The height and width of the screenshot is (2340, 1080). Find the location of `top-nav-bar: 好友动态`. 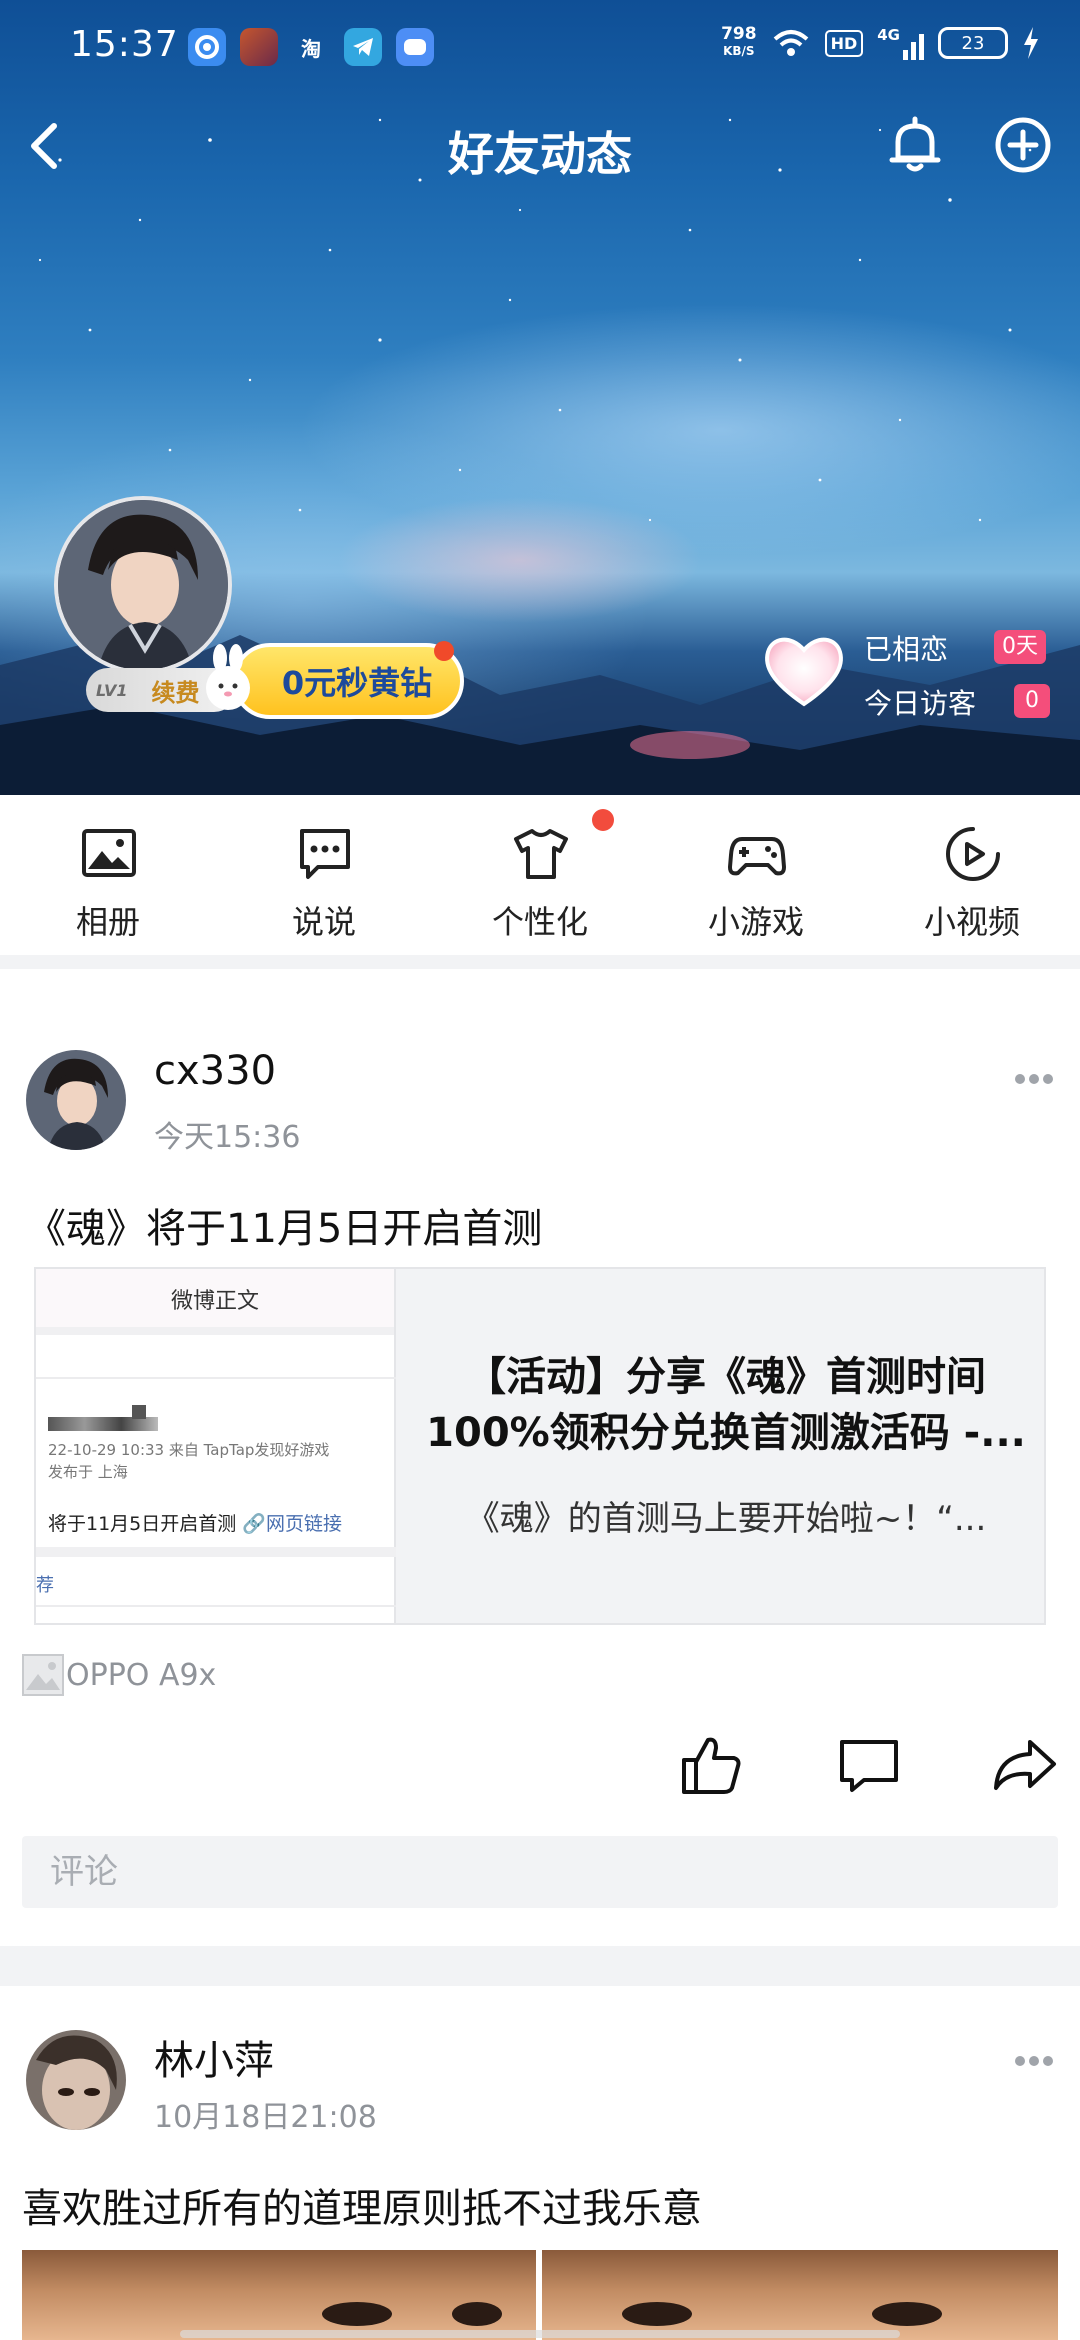

top-nav-bar: 好友动态 is located at coordinates (540, 145).